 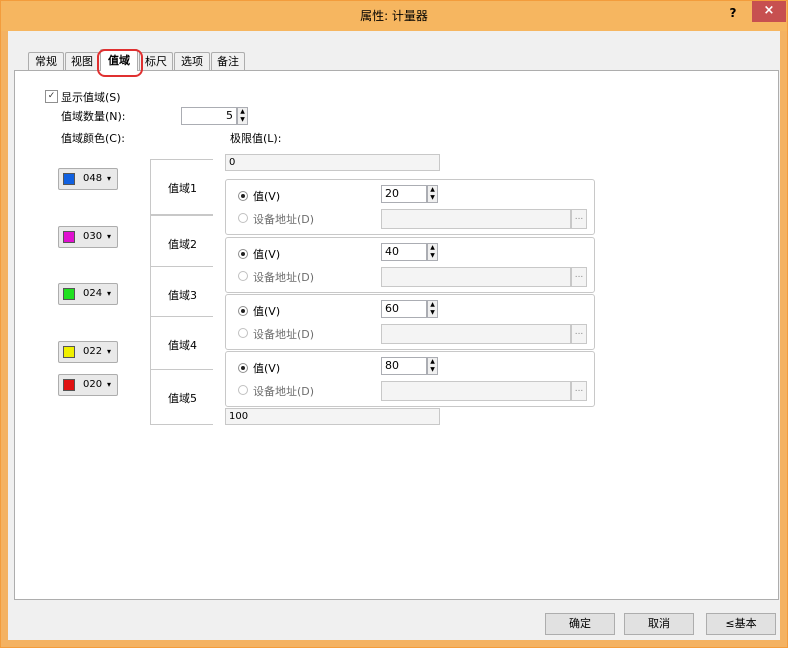 What do you see at coordinates (82, 61) in the screenshot?
I see `tab-view: 视图` at bounding box center [82, 61].